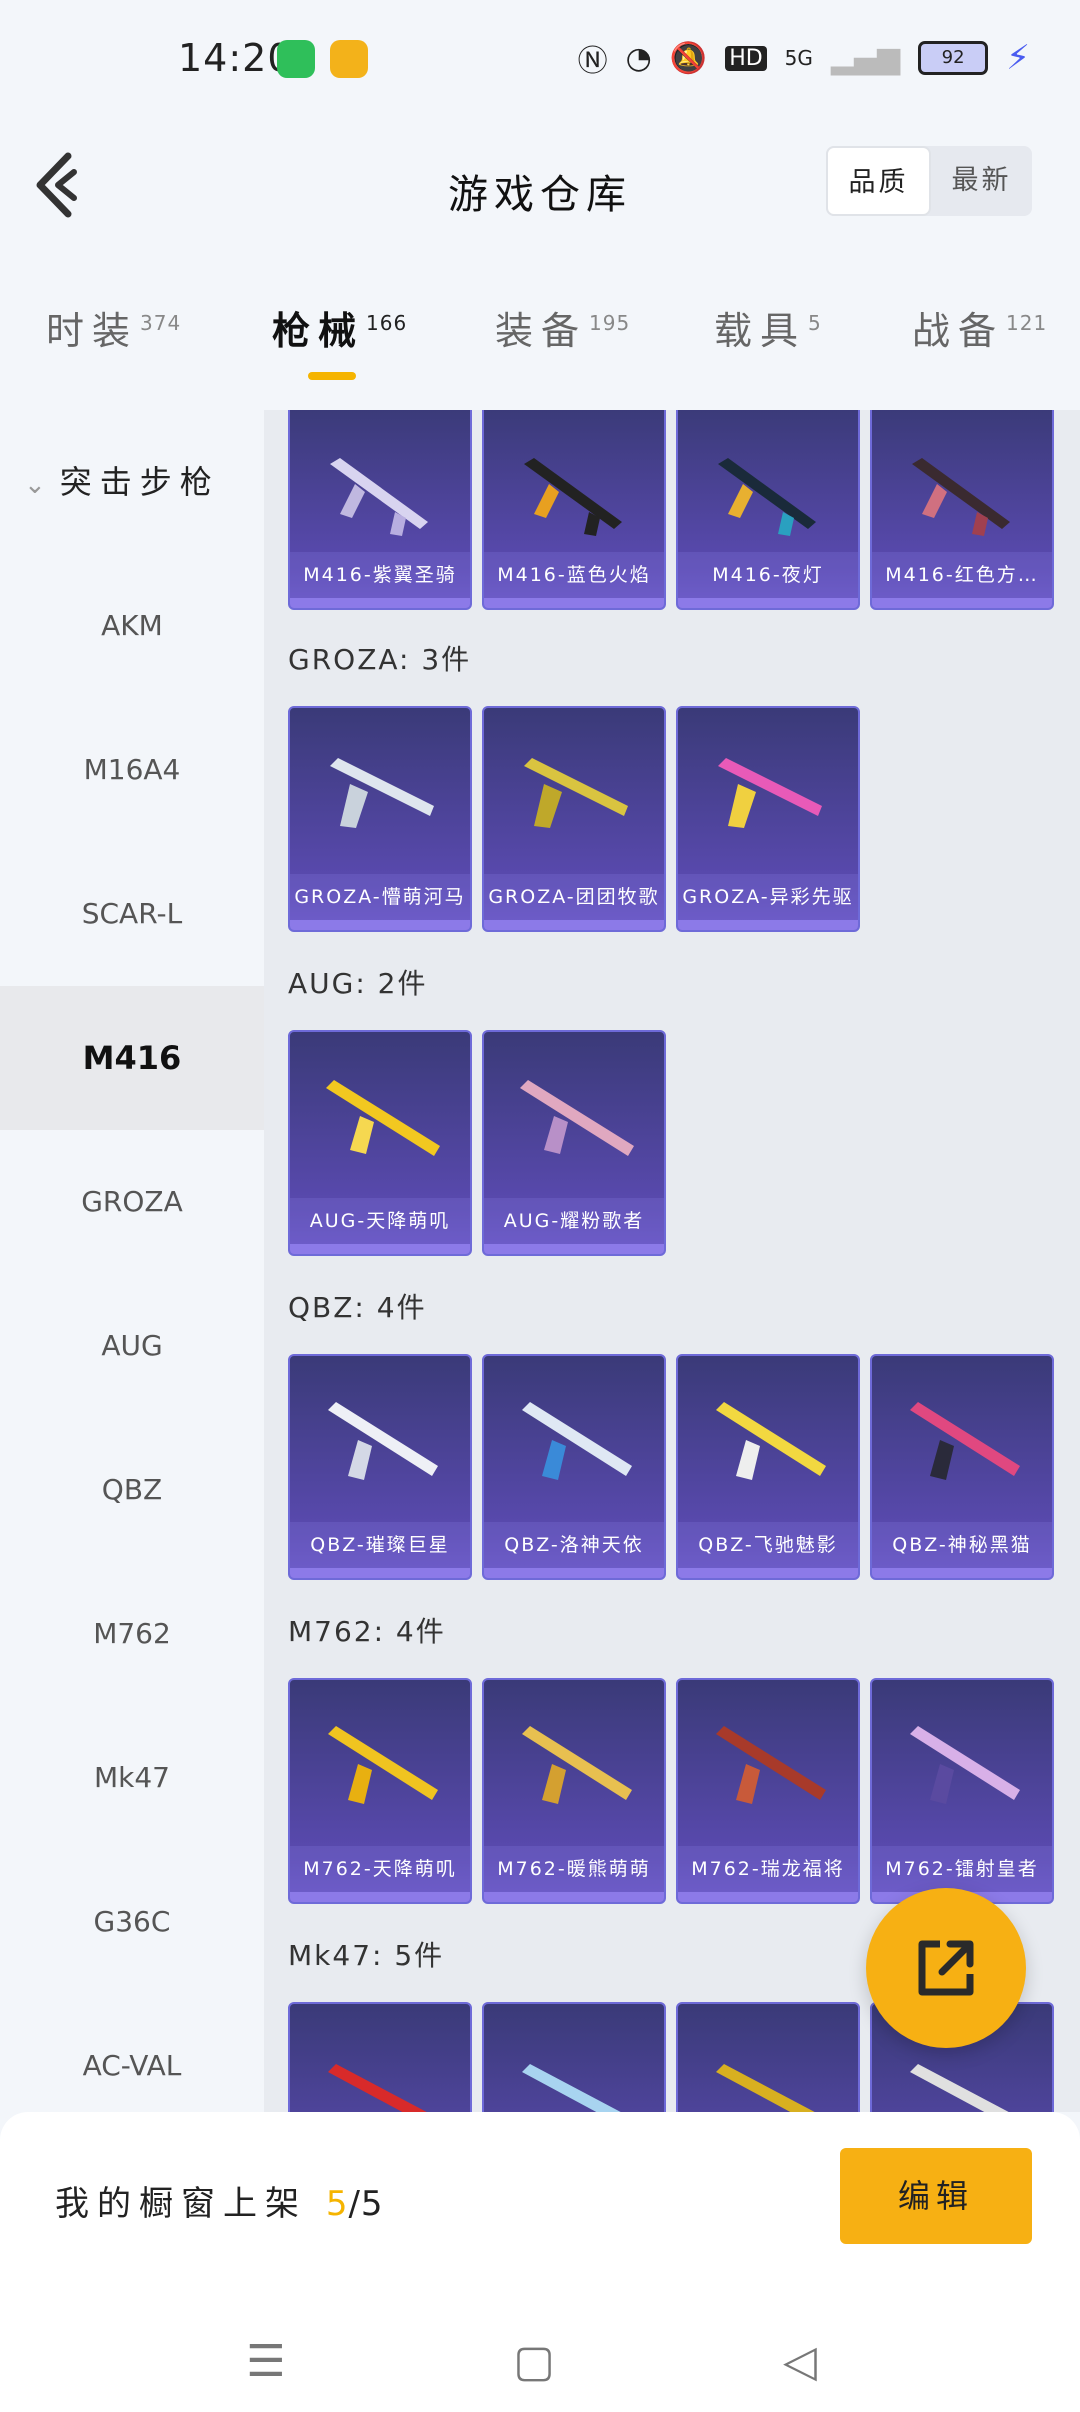  What do you see at coordinates (953, 58) in the screenshot?
I see `battery-icon: 92` at bounding box center [953, 58].